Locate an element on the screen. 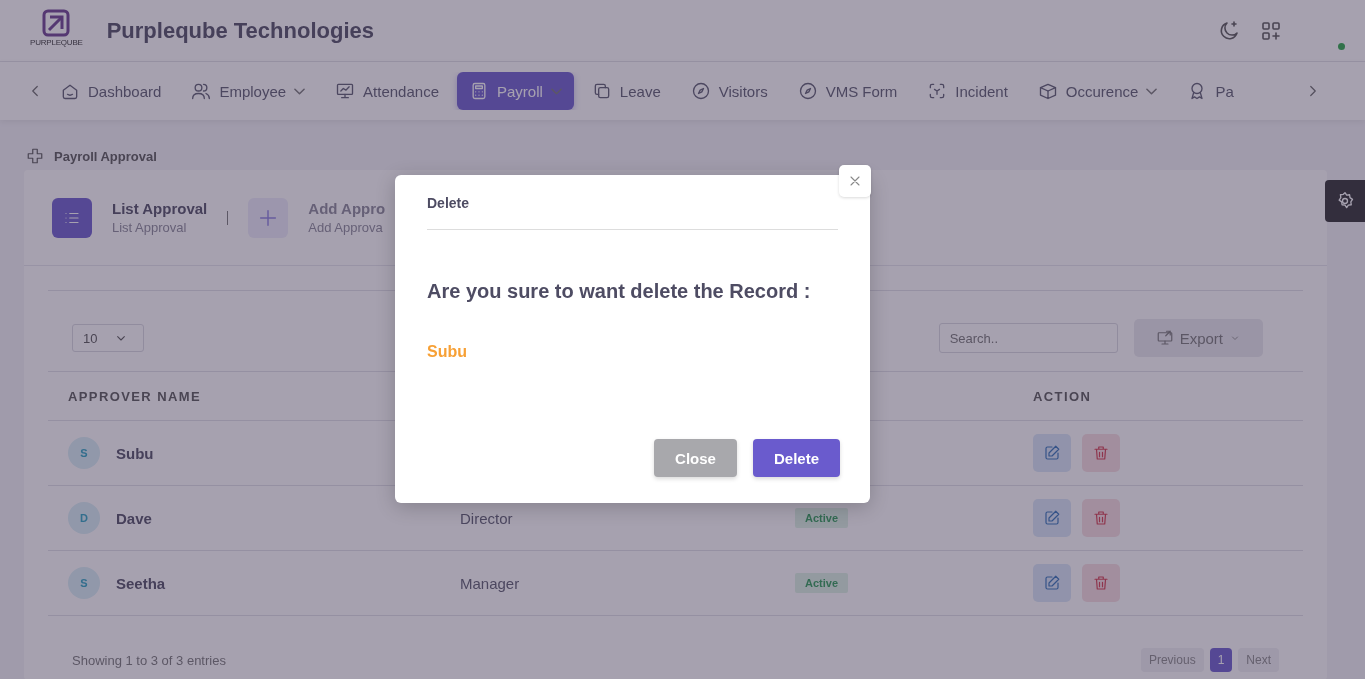  company-name: Purpleqube Technologies is located at coordinates (240, 30).